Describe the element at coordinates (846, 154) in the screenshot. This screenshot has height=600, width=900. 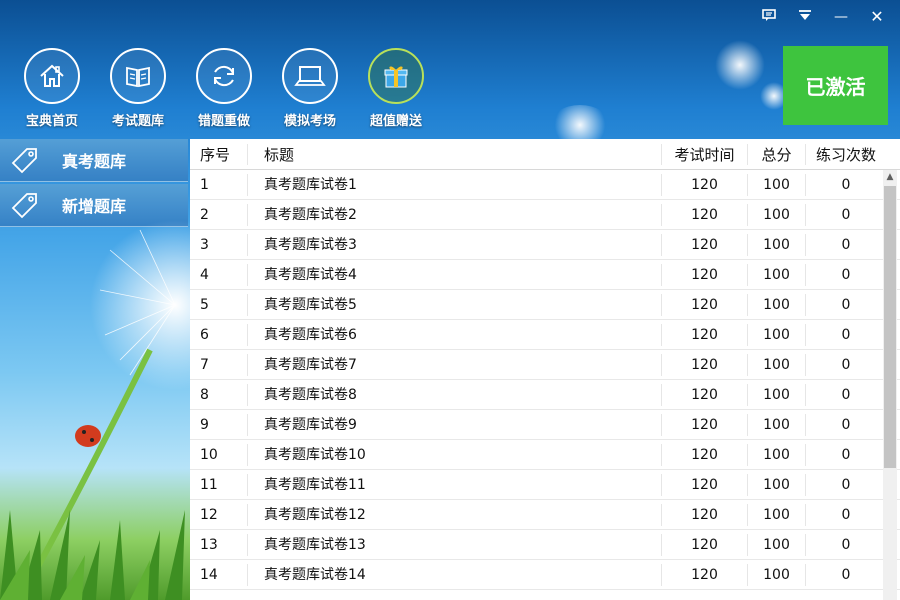
I see `header-practice-count: 练习次数` at that location.